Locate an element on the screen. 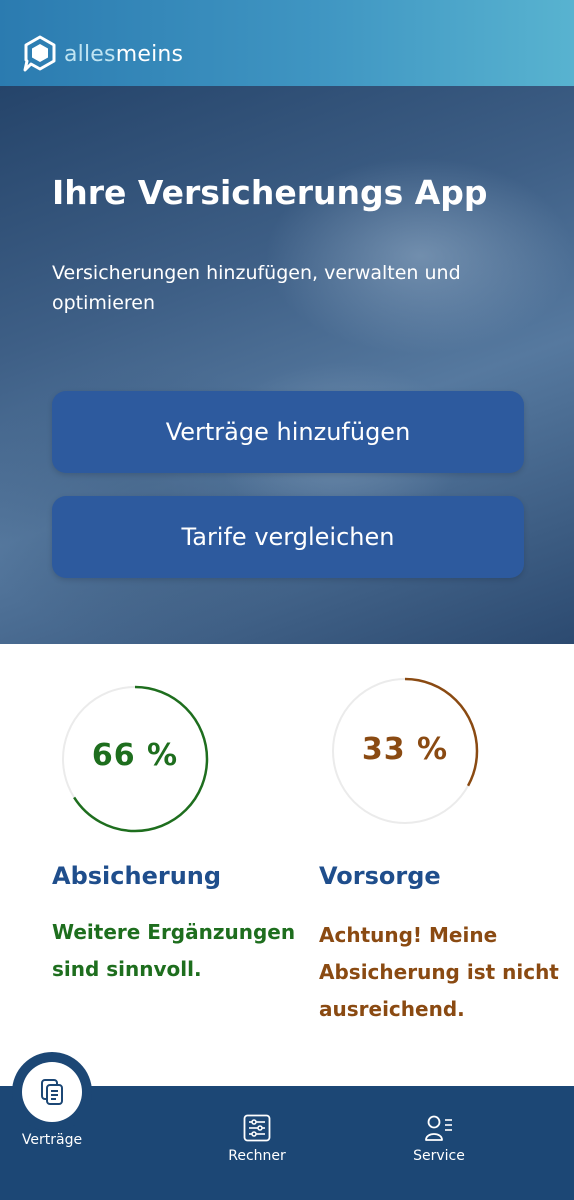 The image size is (574, 1200). compare-tariffs-button: Tarife vergleichen is located at coordinates (288, 537).